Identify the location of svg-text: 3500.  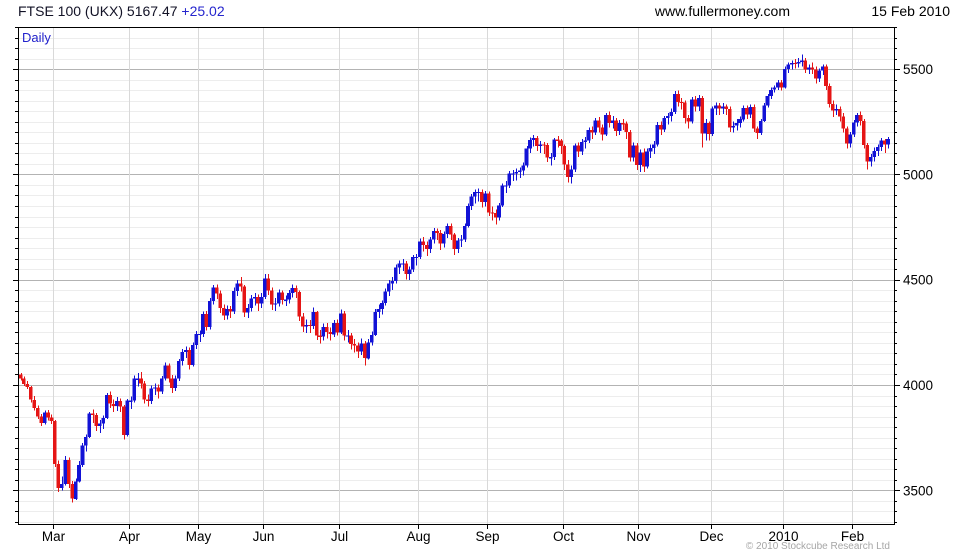
(918, 490).